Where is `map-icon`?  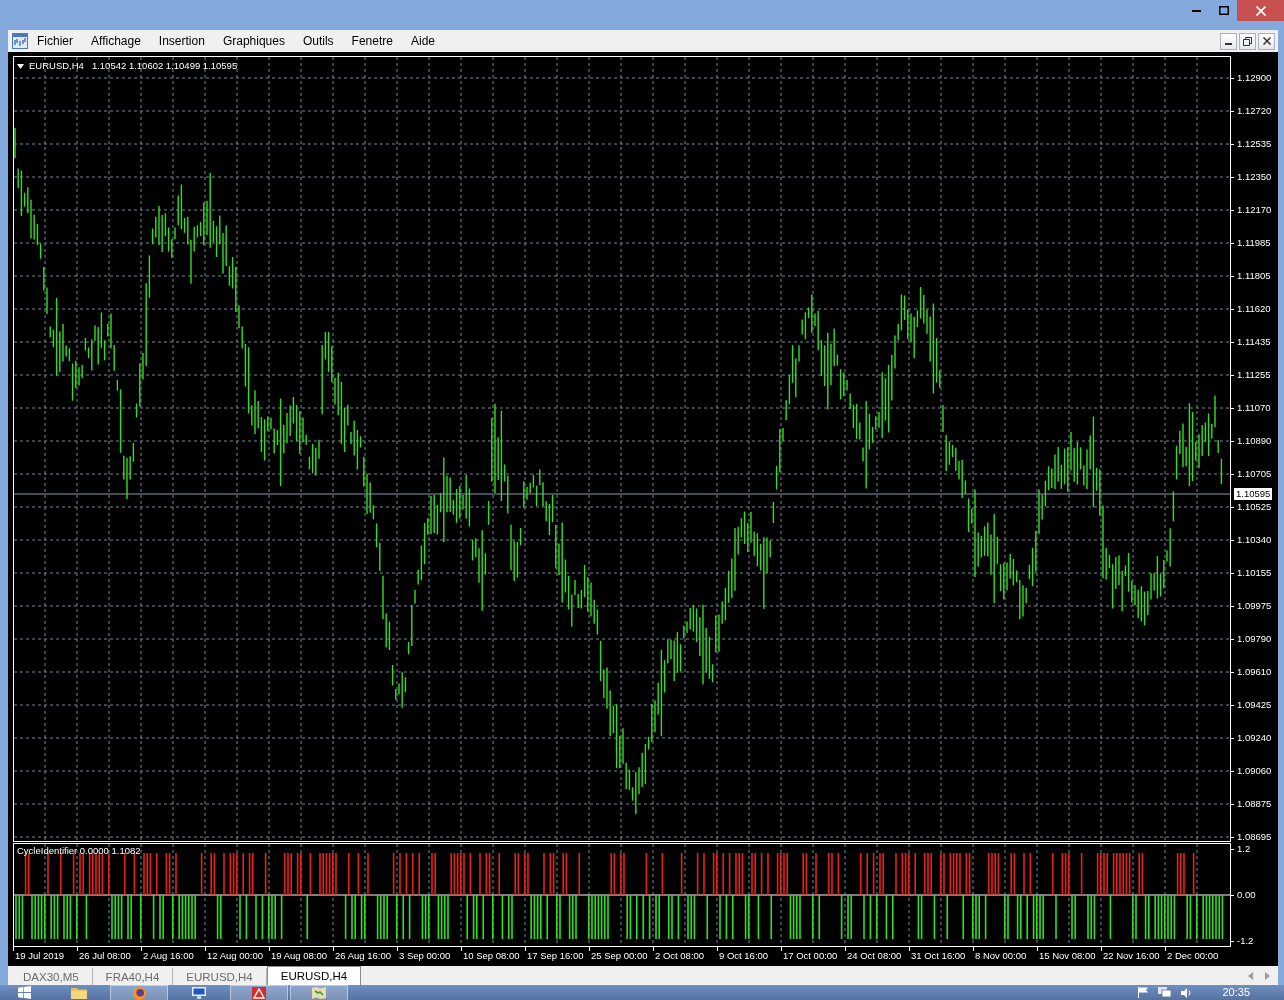
map-icon is located at coordinates (319, 993).